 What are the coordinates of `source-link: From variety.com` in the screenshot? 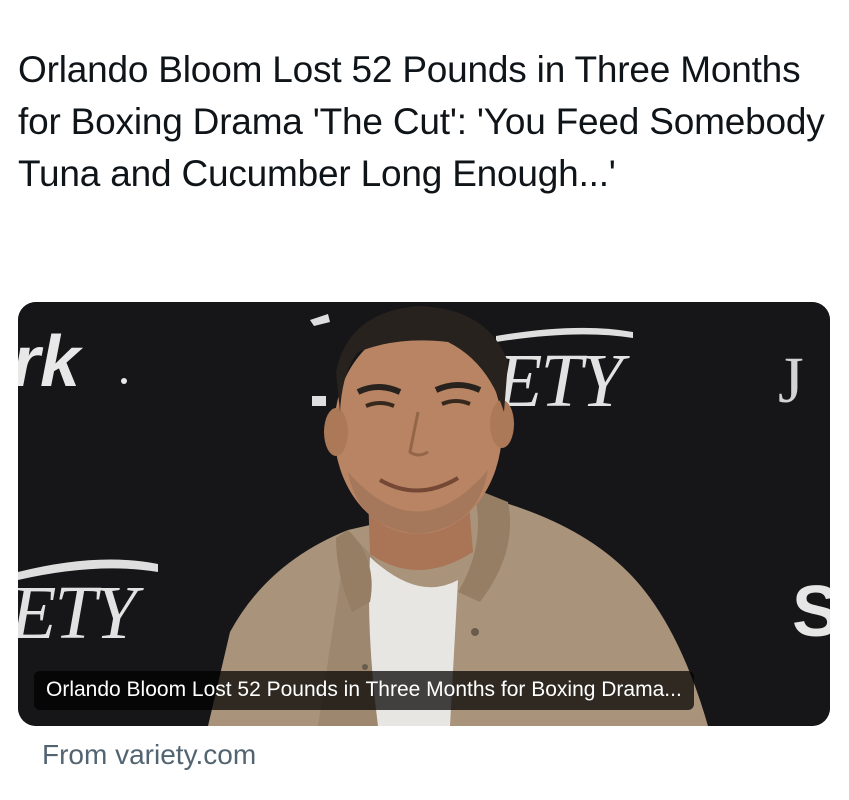 It's located at (149, 755).